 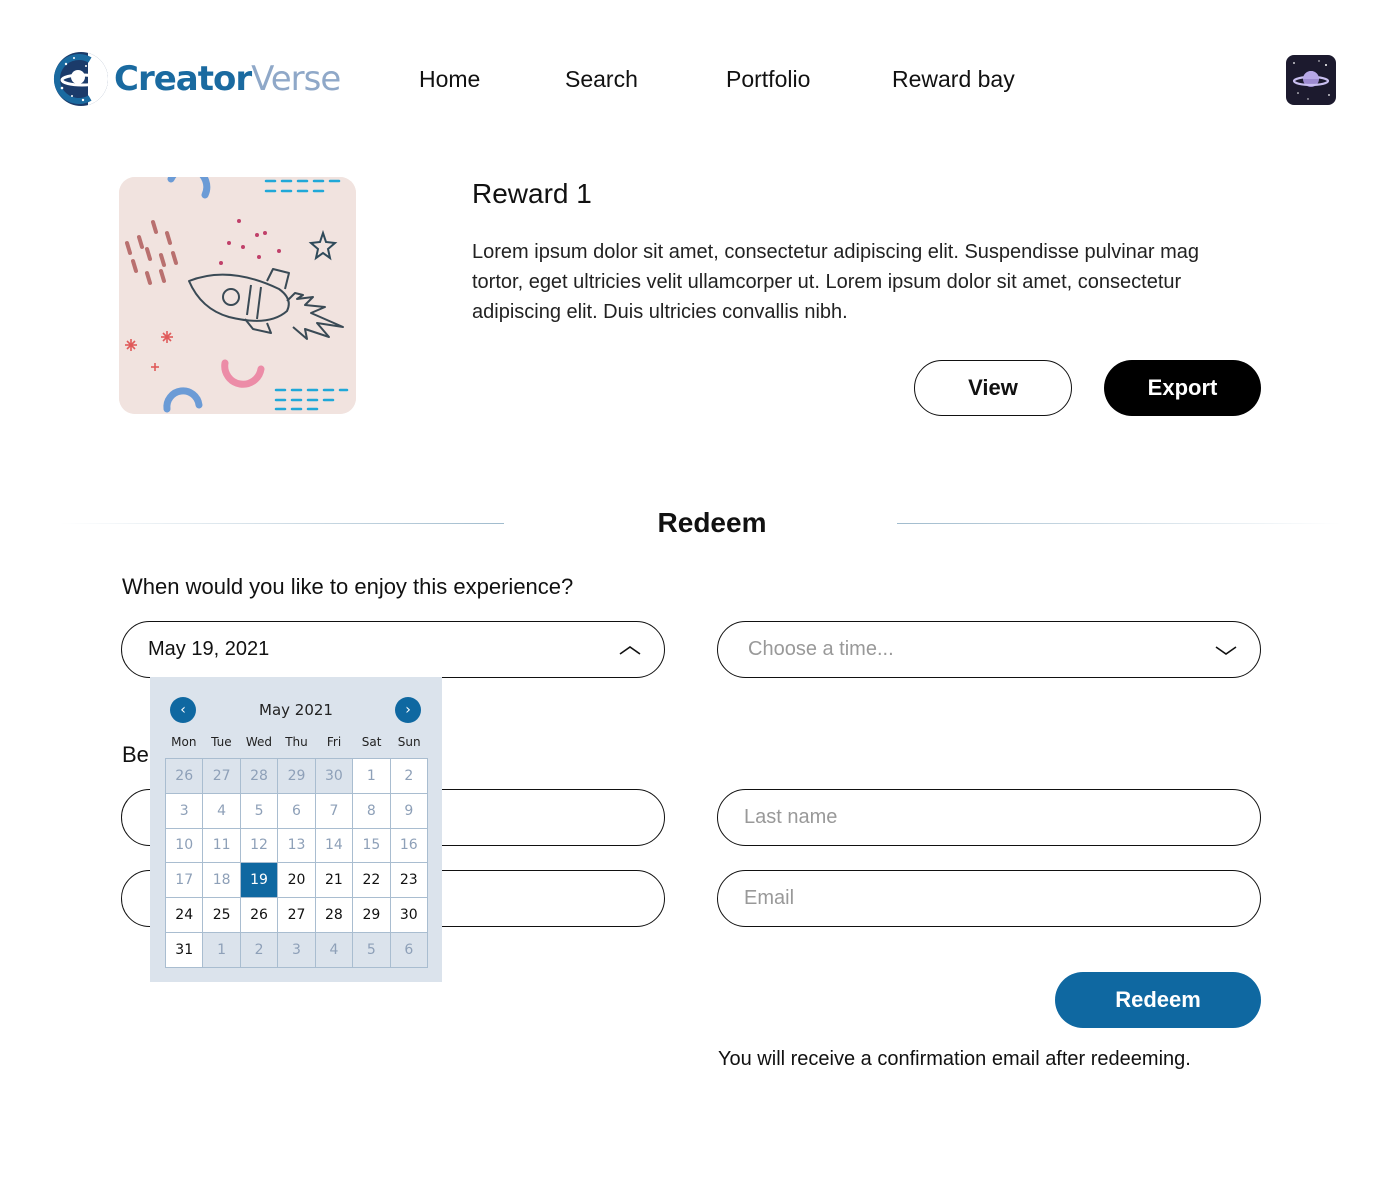 What do you see at coordinates (532, 193) in the screenshot?
I see `reward-title: Reward 1` at bounding box center [532, 193].